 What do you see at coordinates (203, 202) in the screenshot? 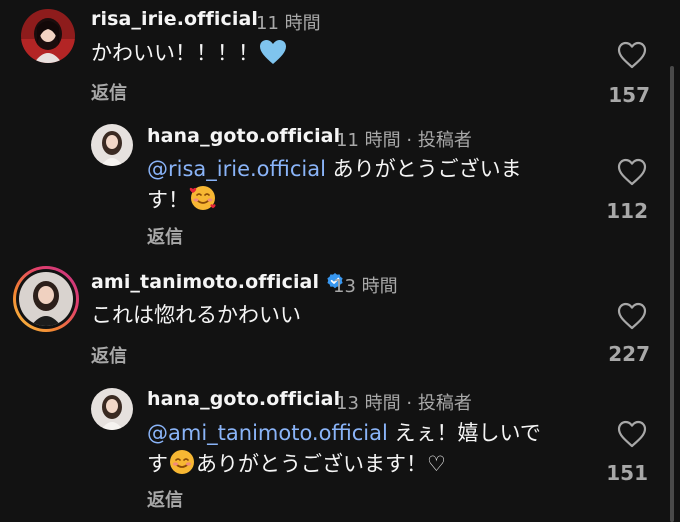
I see `smiling-face-with-hearts-emoji` at bounding box center [203, 202].